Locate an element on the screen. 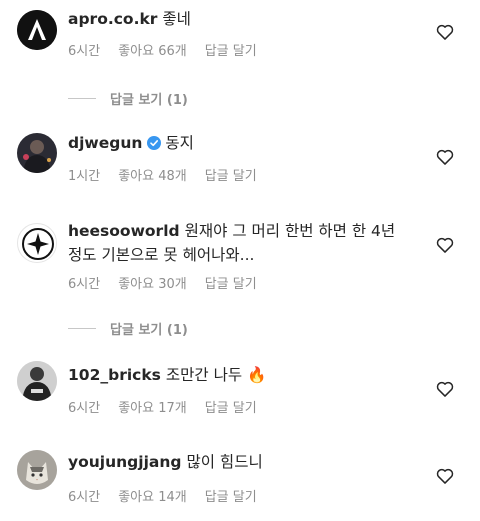 The height and width of the screenshot is (521, 480). comment-text: djwegun 동지 is located at coordinates (238, 143).